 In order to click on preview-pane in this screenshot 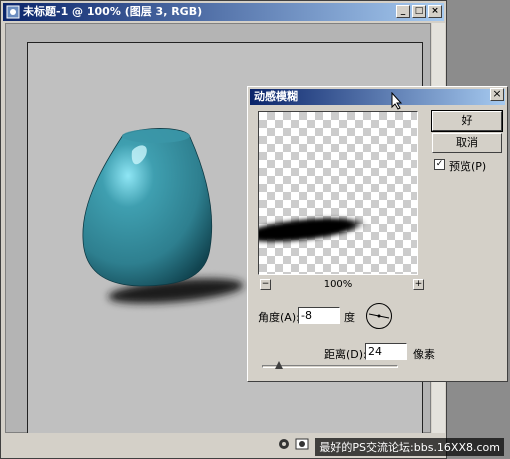, I will do `click(338, 193)`.